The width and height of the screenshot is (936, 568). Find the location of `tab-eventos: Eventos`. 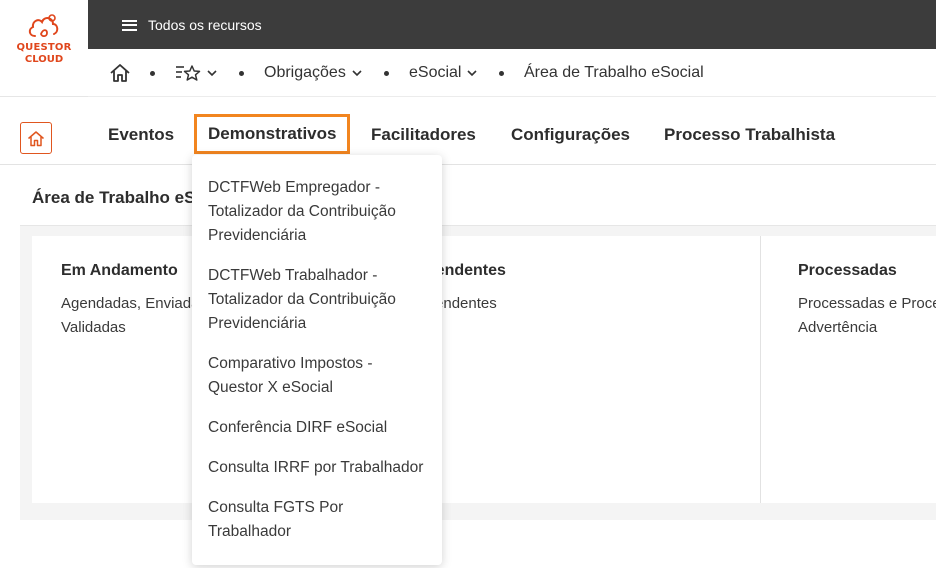

tab-eventos: Eventos is located at coordinates (141, 135).